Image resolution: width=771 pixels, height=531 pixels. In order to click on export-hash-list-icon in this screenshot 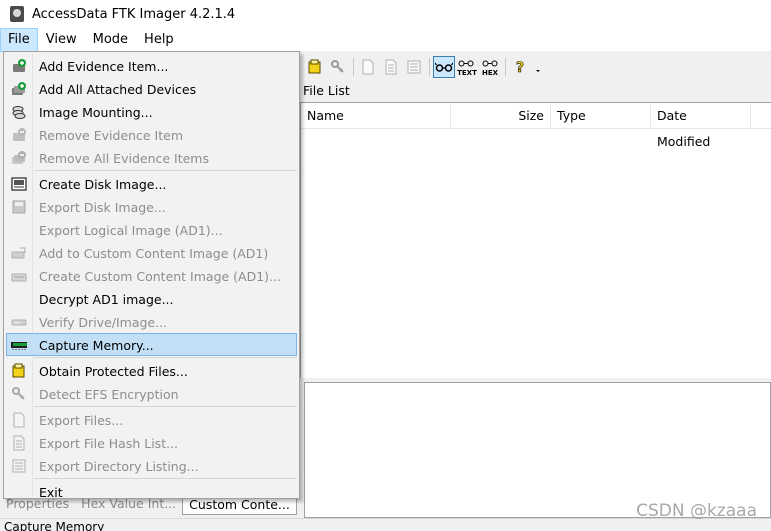, I will do `click(19, 443)`.